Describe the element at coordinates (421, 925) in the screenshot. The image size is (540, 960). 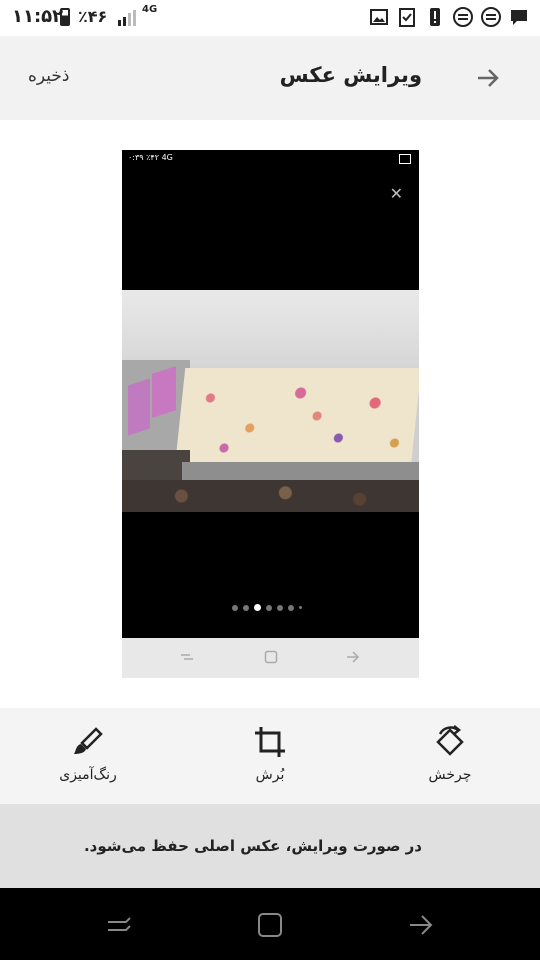
I see `back-button` at that location.